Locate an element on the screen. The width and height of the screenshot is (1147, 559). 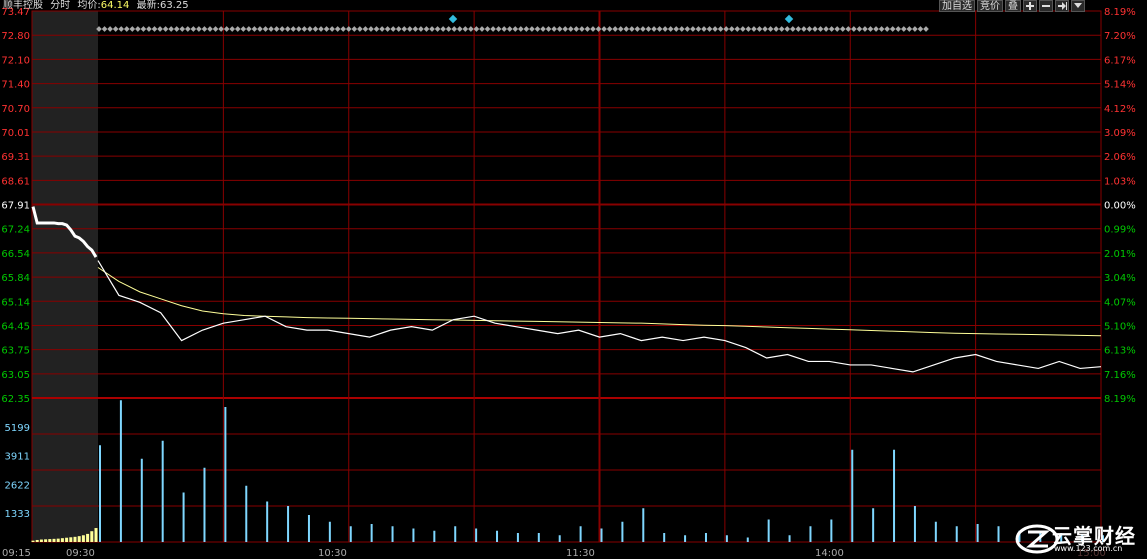
price-tick-label: 63.05 is located at coordinates (15, 375).